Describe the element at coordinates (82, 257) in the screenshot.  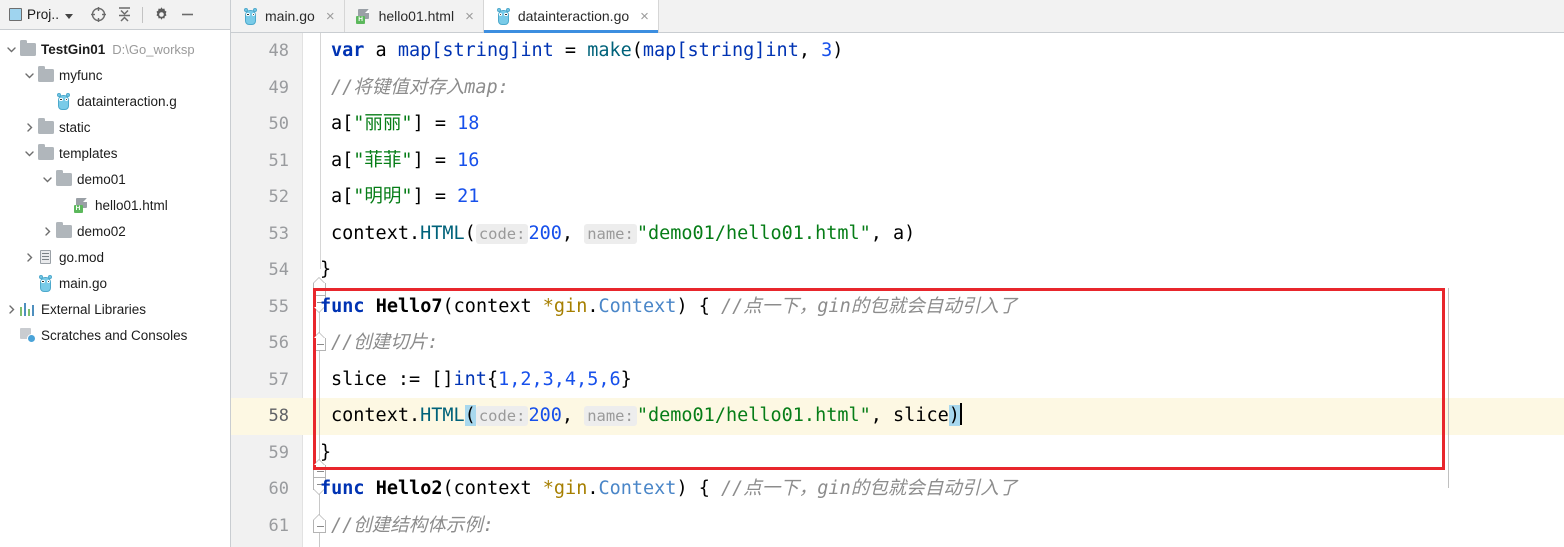
I see `tree-item-label: go.mod` at that location.